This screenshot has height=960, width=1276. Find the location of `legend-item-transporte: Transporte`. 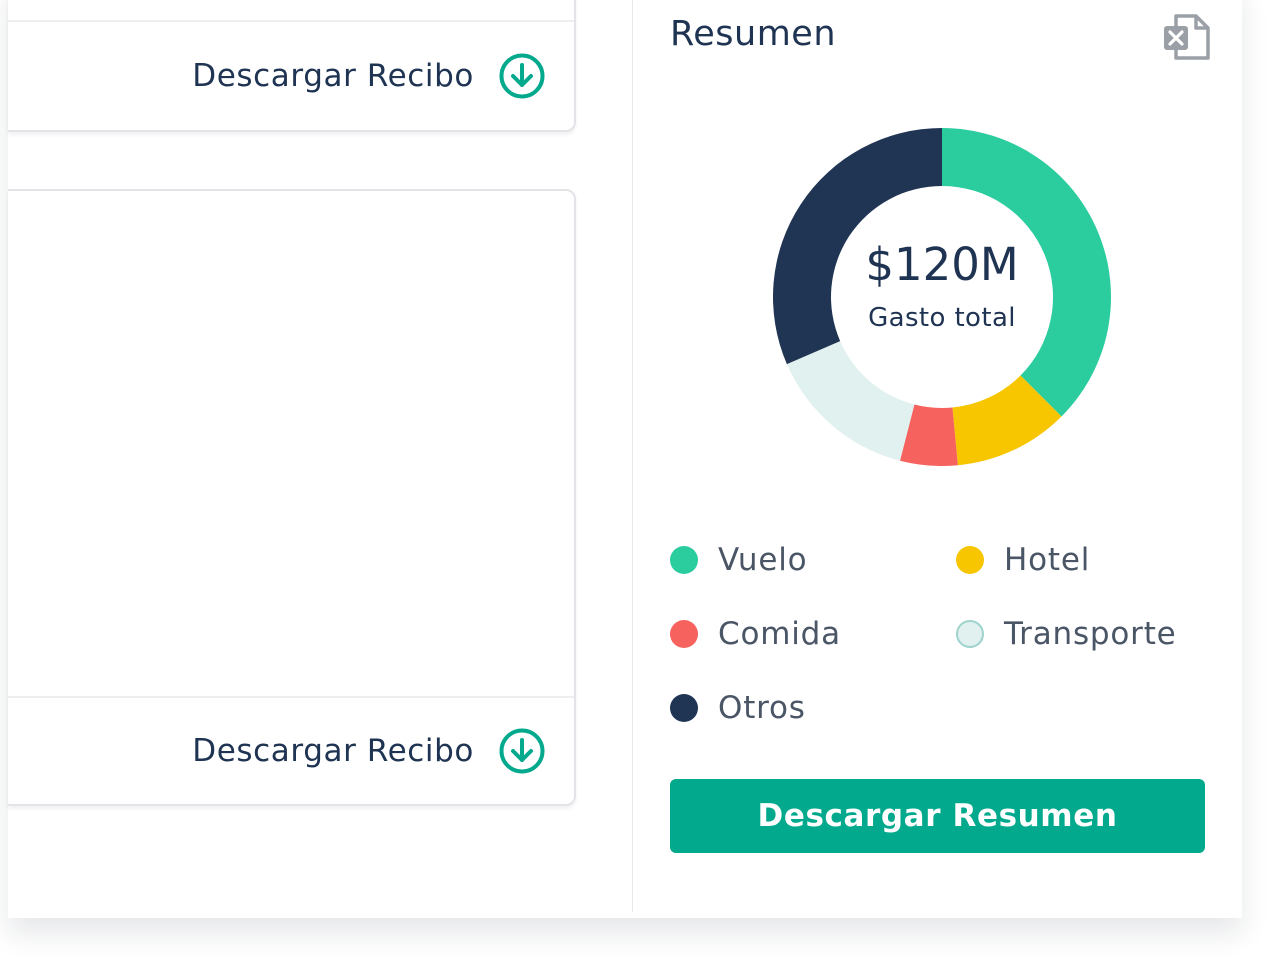

legend-item-transporte: Transporte is located at coordinates (1066, 634).